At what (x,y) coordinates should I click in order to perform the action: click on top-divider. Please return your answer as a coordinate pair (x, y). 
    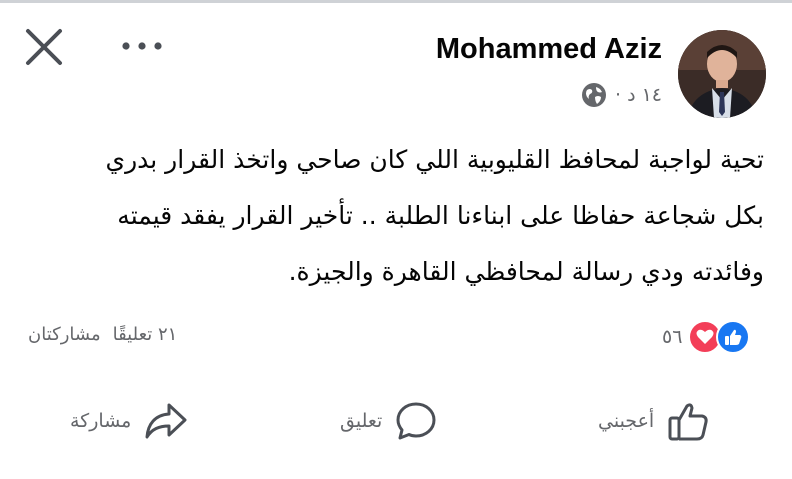
    Looking at the image, I should click on (396, 1).